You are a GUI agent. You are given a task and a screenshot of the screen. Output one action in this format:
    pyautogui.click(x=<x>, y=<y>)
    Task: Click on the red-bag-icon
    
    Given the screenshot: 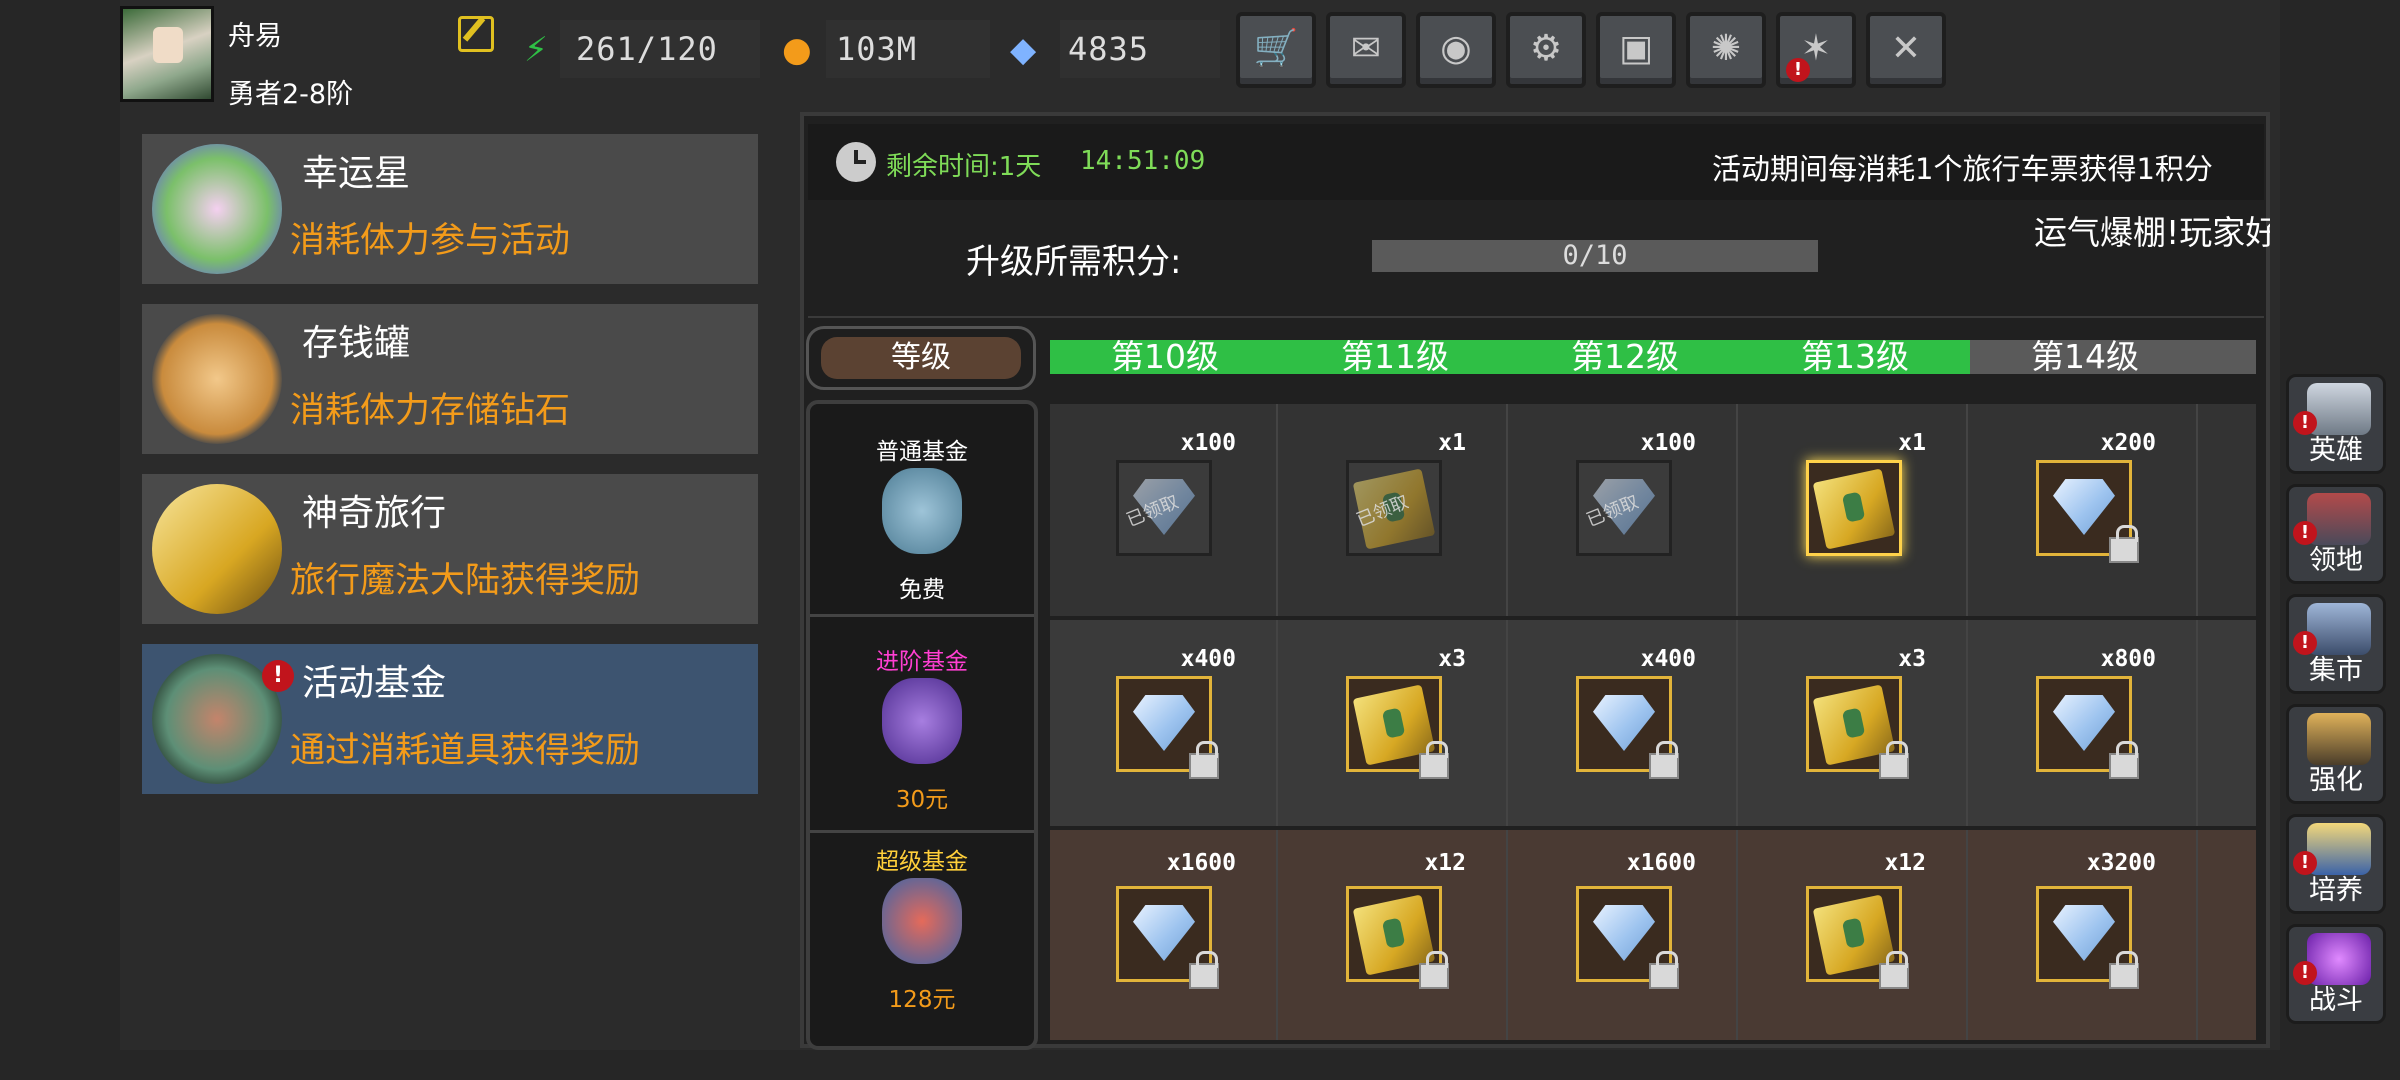 What is the action you would take?
    pyautogui.click(x=922, y=921)
    